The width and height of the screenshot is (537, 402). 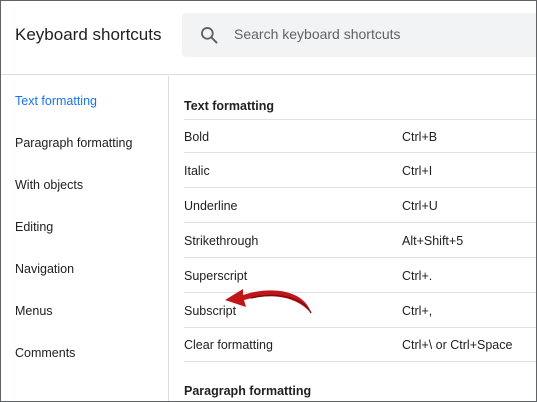 What do you see at coordinates (49, 185) in the screenshot?
I see `sidebar-item-with-objects: With objects` at bounding box center [49, 185].